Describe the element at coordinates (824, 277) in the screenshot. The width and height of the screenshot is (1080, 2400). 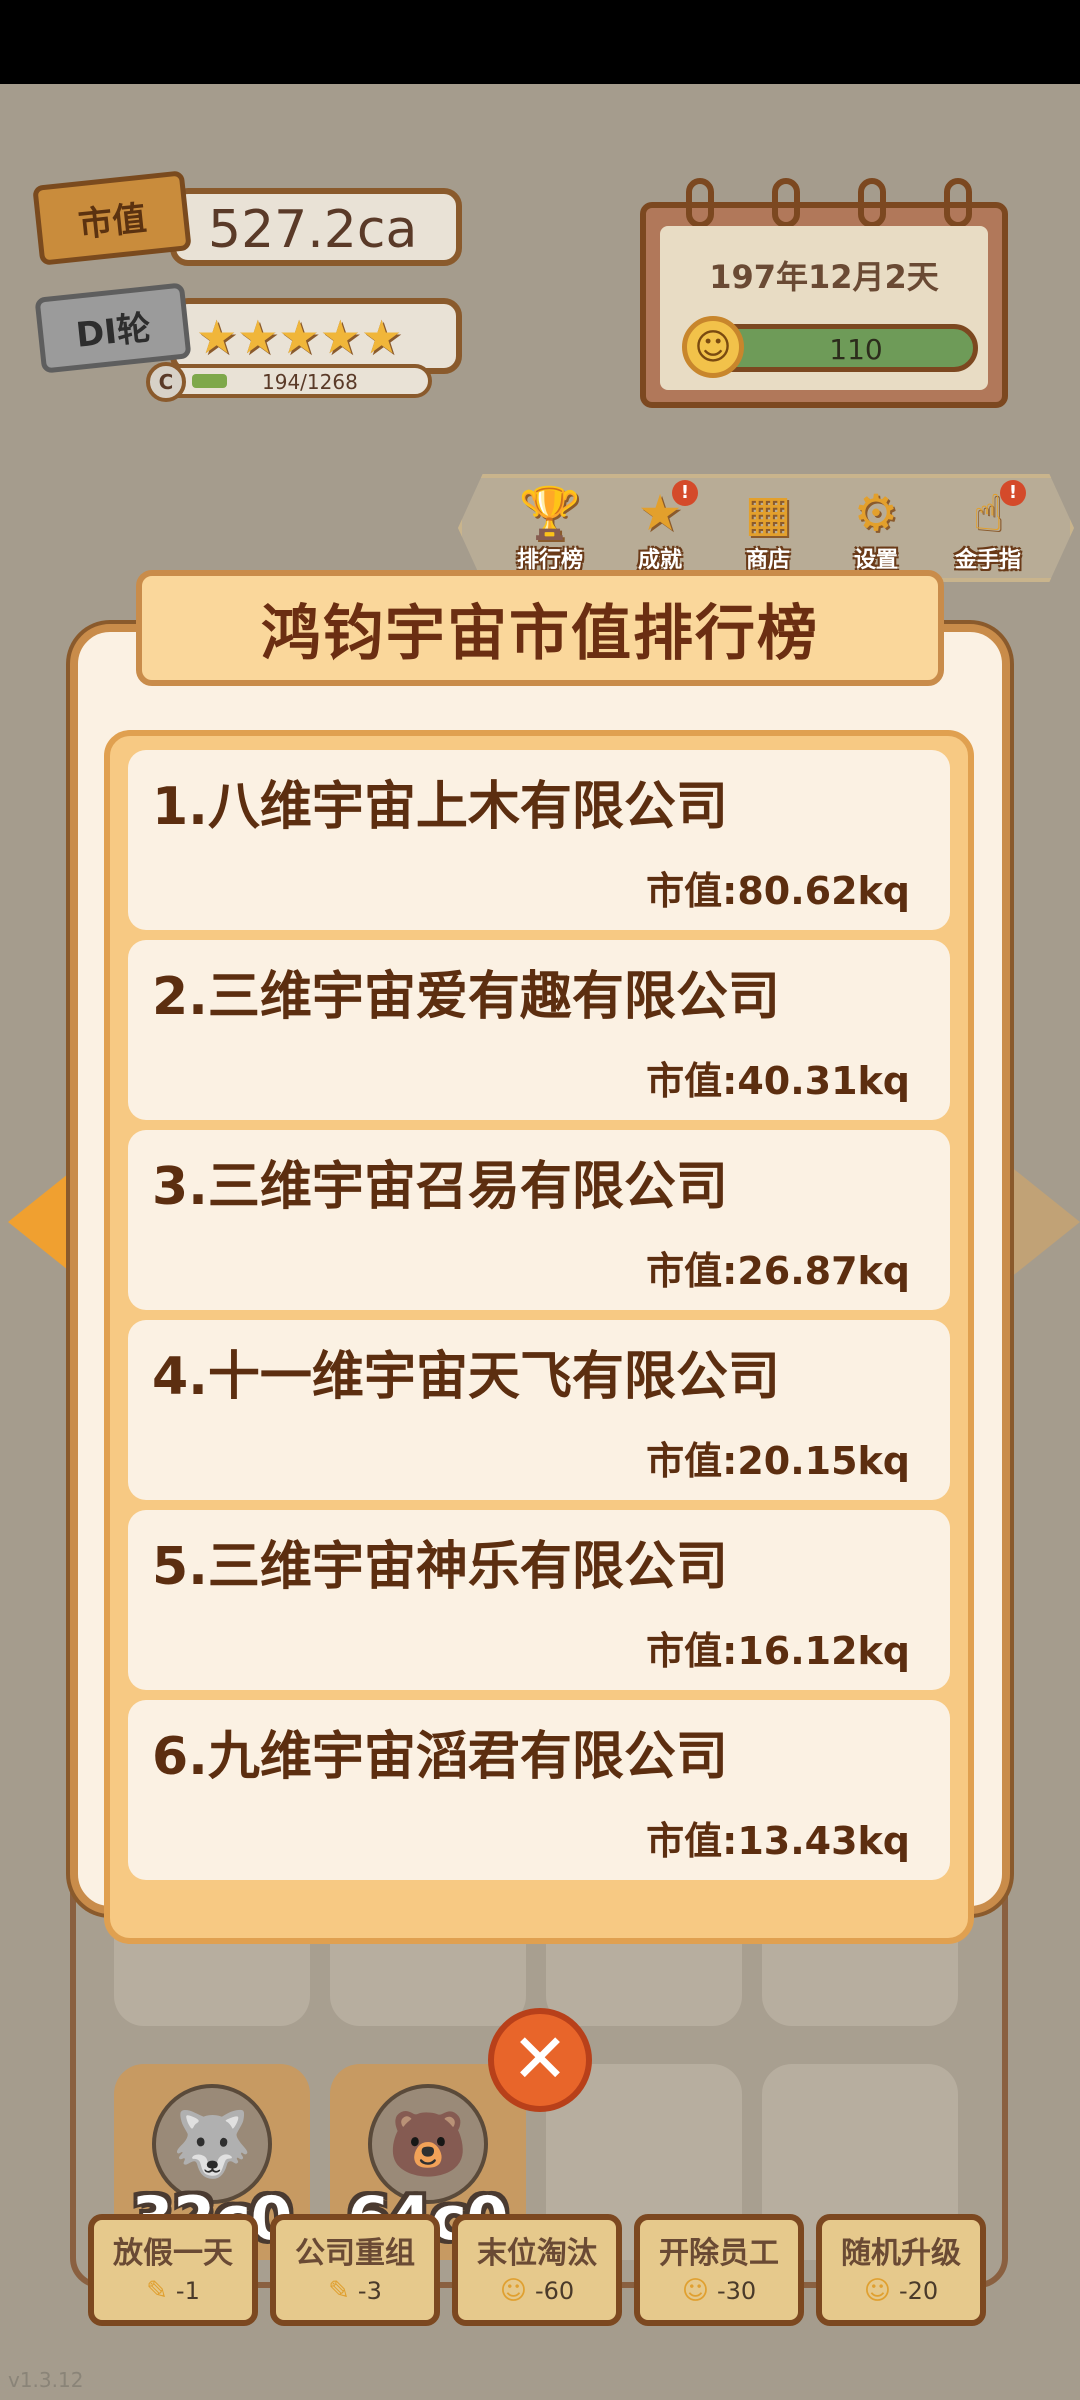
I see `calendar-date: 197年12月2天` at that location.